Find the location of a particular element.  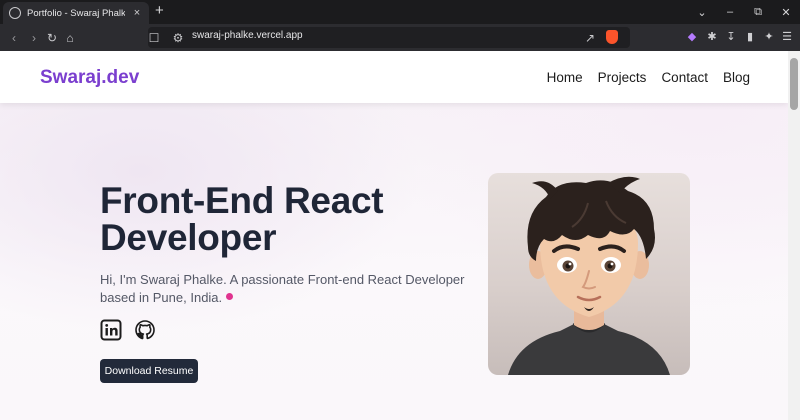

github-icon is located at coordinates (145, 330).